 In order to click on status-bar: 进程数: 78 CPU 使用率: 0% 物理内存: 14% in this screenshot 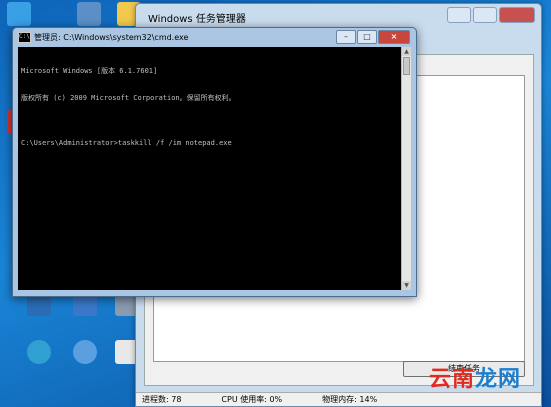, I will do `click(338, 399)`.